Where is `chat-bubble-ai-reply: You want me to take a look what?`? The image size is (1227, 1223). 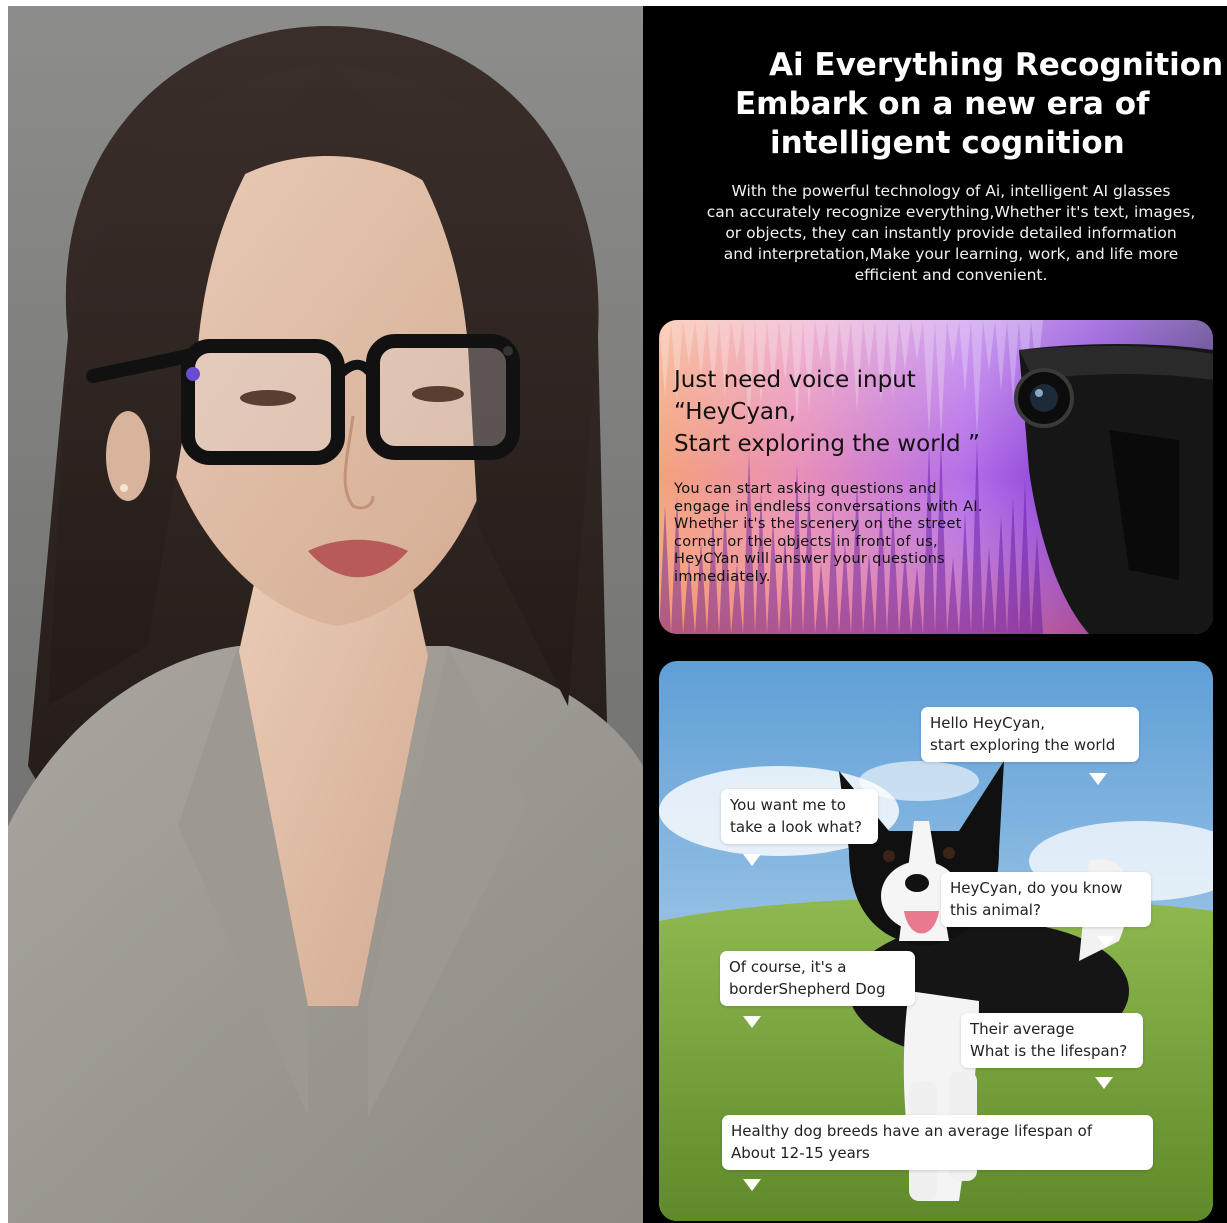 chat-bubble-ai-reply: You want me to take a look what? is located at coordinates (799, 816).